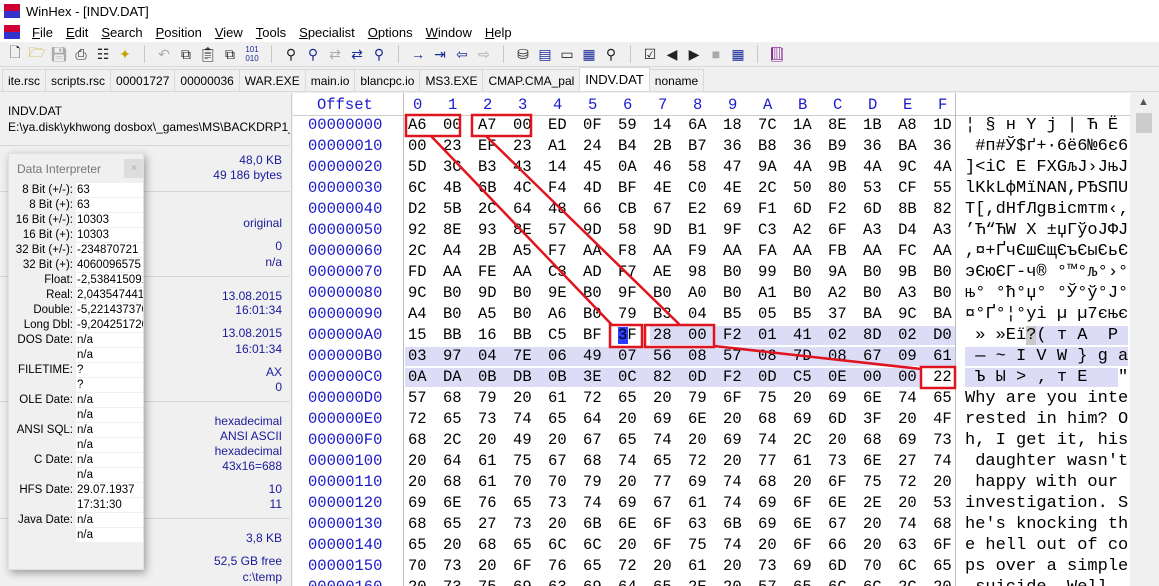 Image resolution: width=1159 pixels, height=586 pixels. I want to click on tab-ms3-exe: MS3.EXE, so click(451, 80).